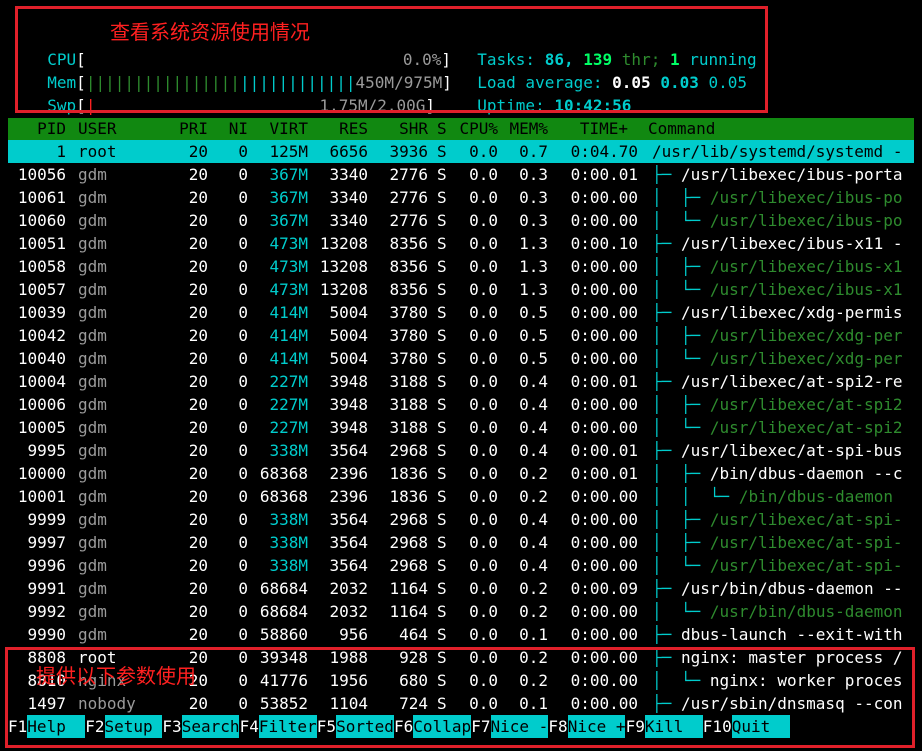 This screenshot has height=751, width=922. I want to click on cell-res: 5004, so click(348, 335).